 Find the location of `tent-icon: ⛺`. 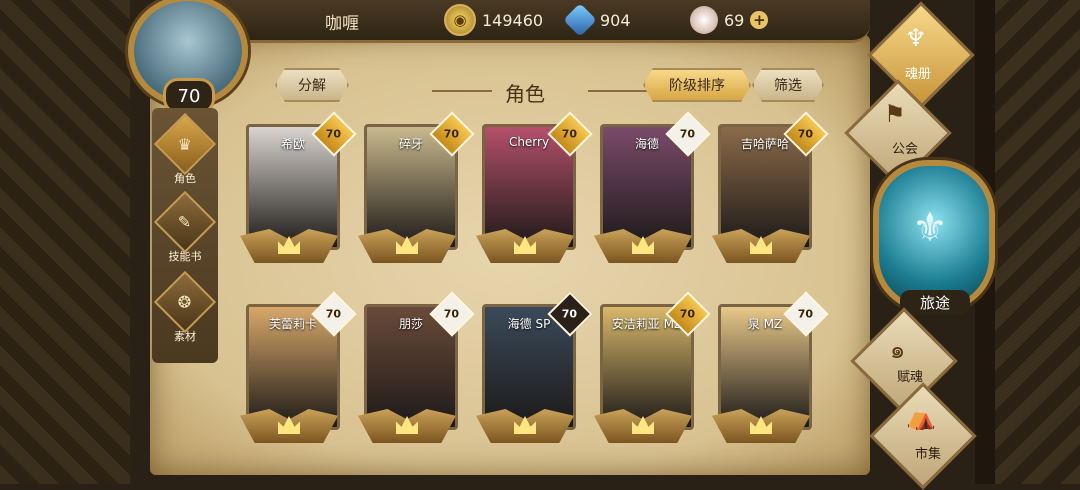

tent-icon: ⛺ is located at coordinates (921, 417).